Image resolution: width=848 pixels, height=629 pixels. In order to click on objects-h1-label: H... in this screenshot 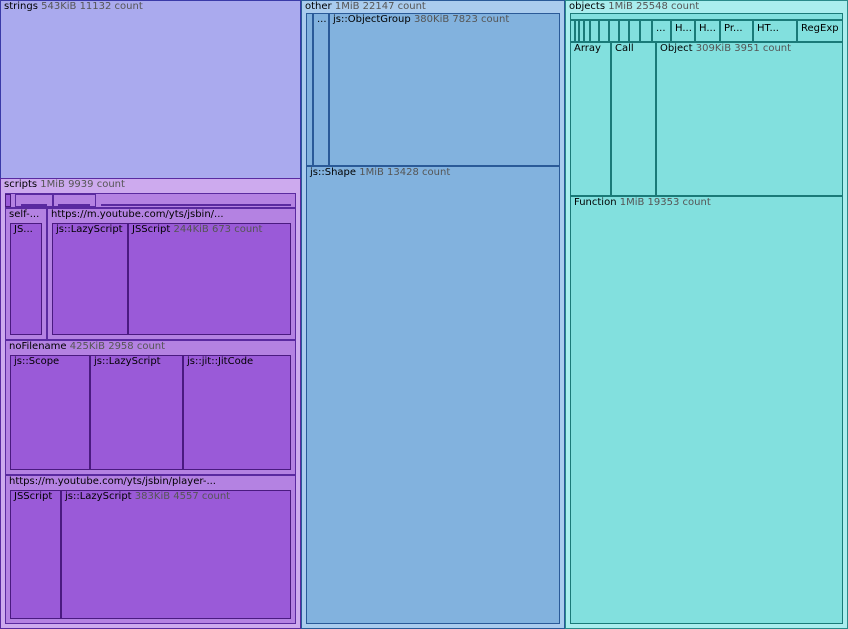, I will do `click(683, 28)`.